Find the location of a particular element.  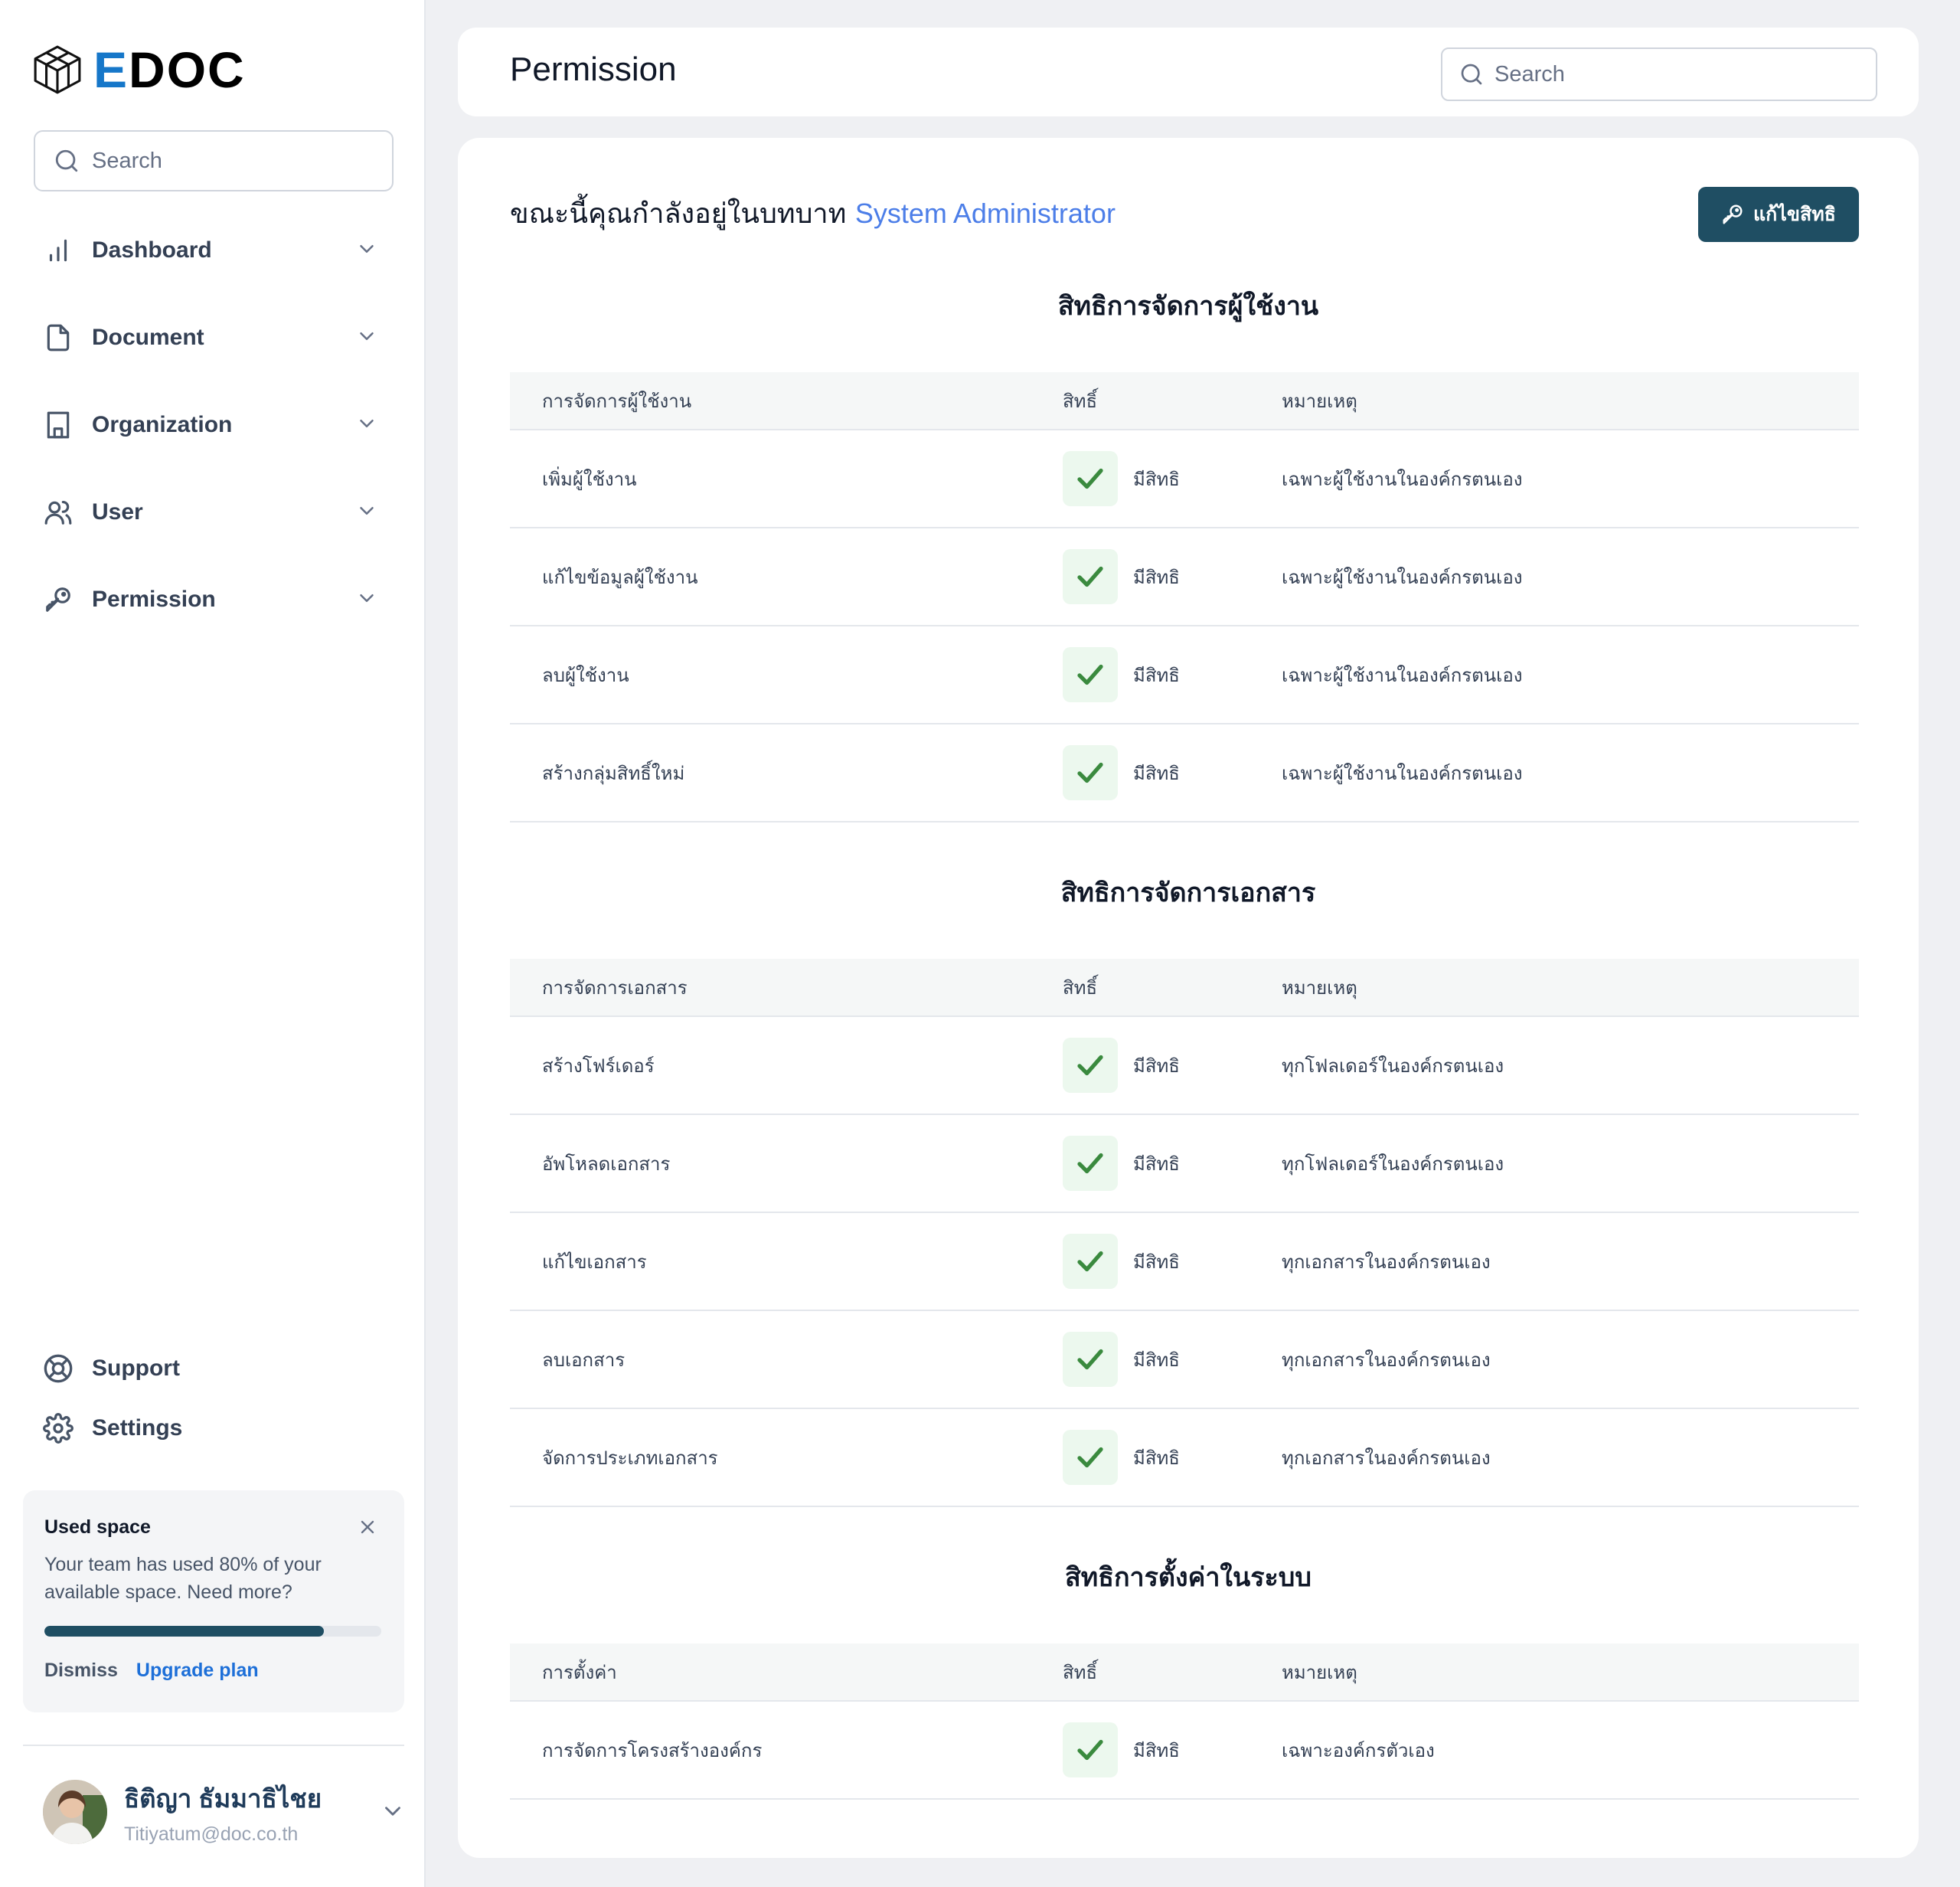

used-space-progress is located at coordinates (212, 1632).